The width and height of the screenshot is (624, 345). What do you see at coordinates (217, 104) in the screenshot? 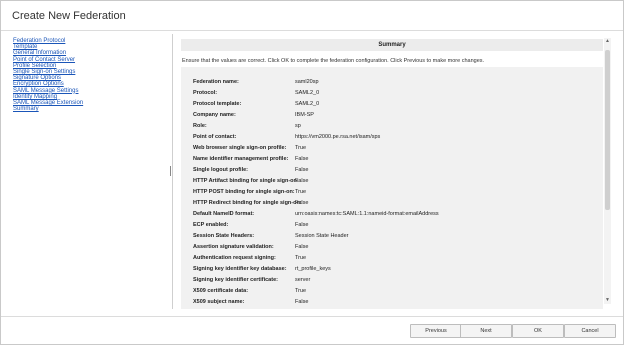
I see `row-label: Protocol template:` at bounding box center [217, 104].